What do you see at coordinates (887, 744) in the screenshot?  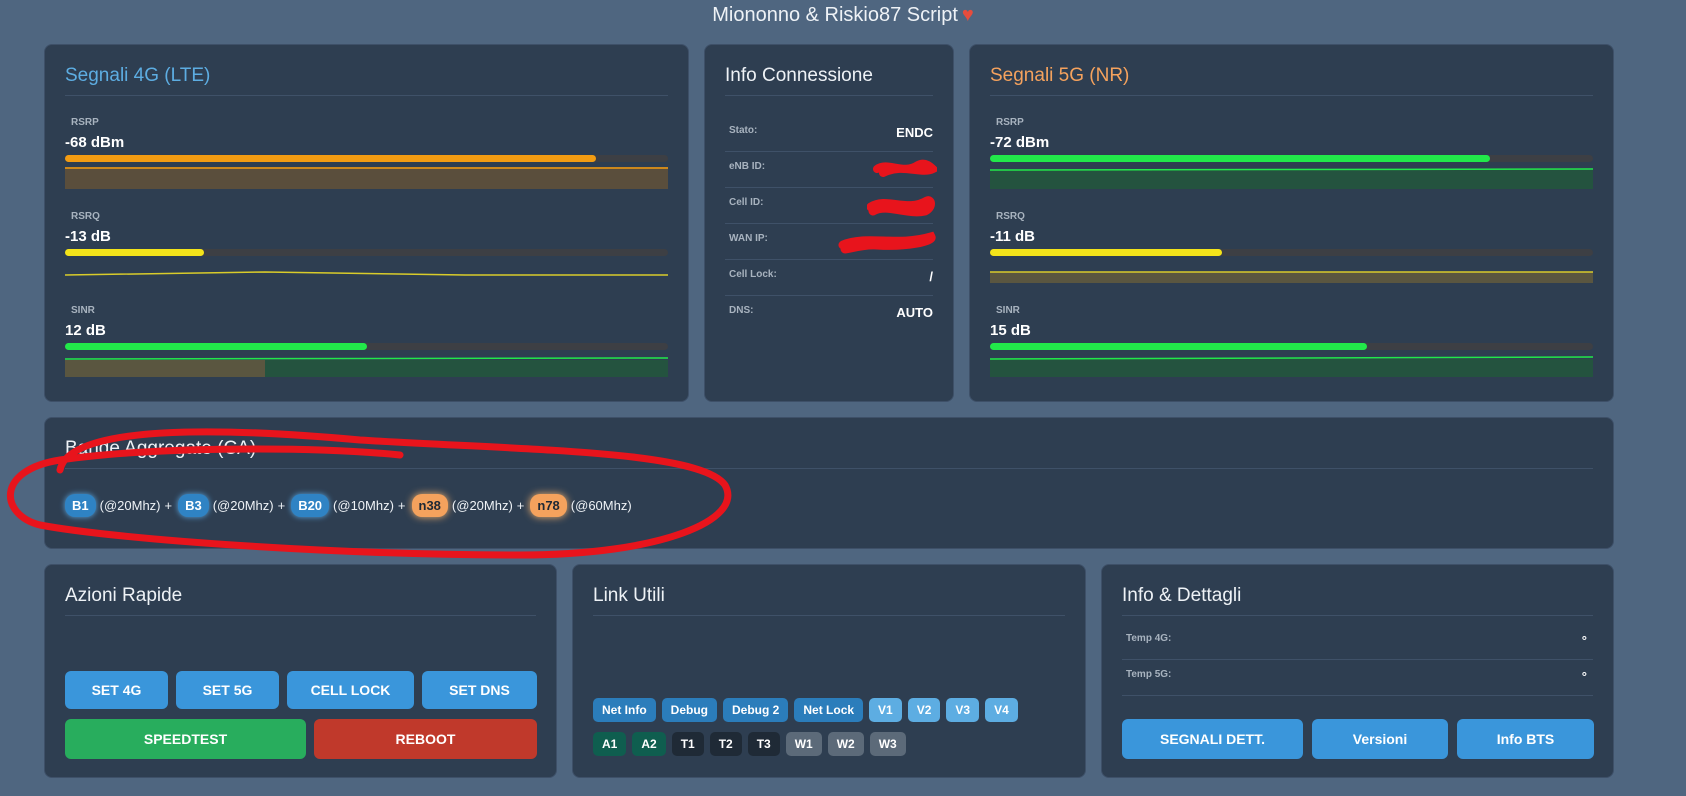 I see `link-w3: W3` at bounding box center [887, 744].